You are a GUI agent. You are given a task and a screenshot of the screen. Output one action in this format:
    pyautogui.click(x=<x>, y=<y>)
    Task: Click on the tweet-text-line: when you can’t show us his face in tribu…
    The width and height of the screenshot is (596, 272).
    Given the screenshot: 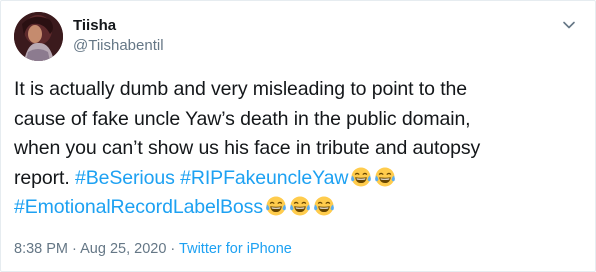 What is the action you would take?
    pyautogui.click(x=247, y=148)
    